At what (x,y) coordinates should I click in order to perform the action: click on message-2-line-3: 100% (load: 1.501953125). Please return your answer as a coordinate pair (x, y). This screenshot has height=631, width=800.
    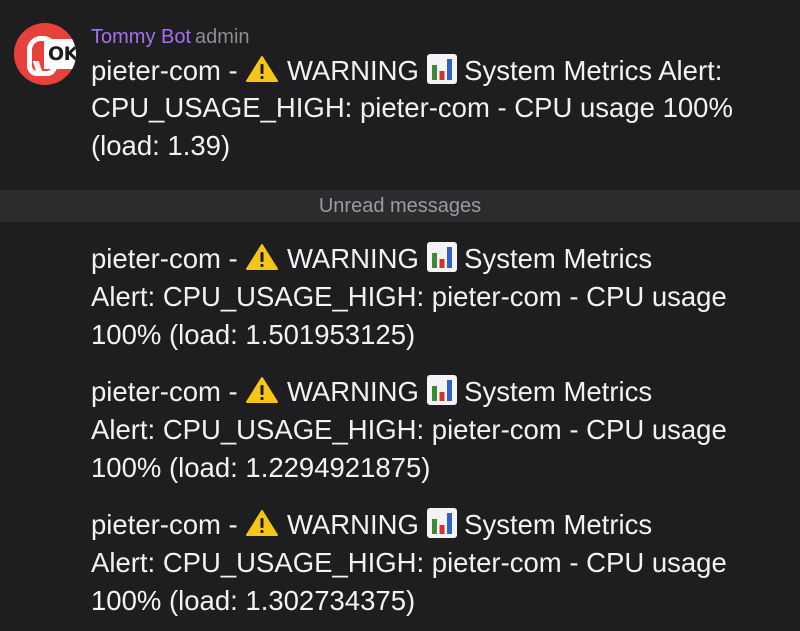
    Looking at the image, I should click on (253, 334).